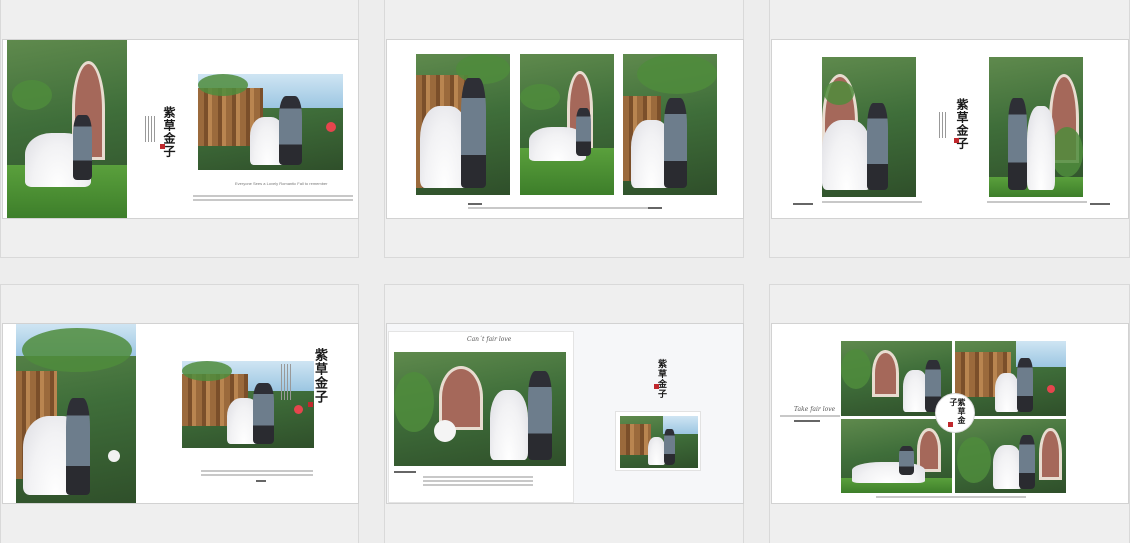 The image size is (1130, 543). I want to click on script-caption: Can´t fair love, so click(489, 339).